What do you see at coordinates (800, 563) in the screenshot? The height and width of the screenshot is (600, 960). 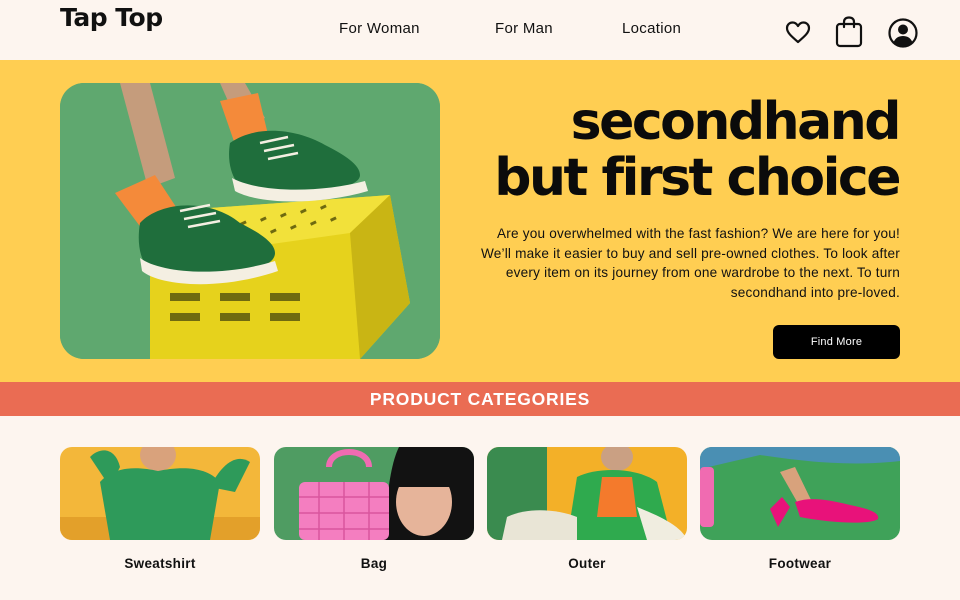 I see `category-label-footwear: Footwear` at bounding box center [800, 563].